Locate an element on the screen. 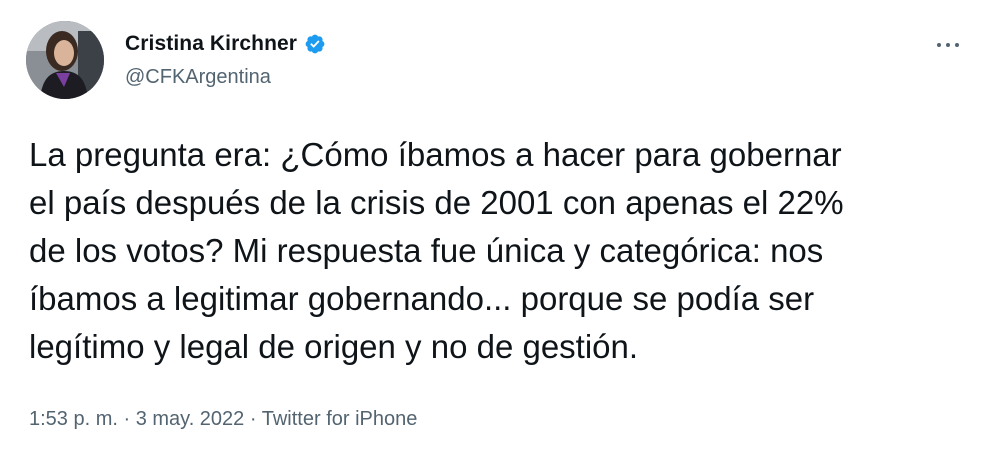 This screenshot has width=1000, height=459. name-row: Cristina Kirchner is located at coordinates (225, 44).